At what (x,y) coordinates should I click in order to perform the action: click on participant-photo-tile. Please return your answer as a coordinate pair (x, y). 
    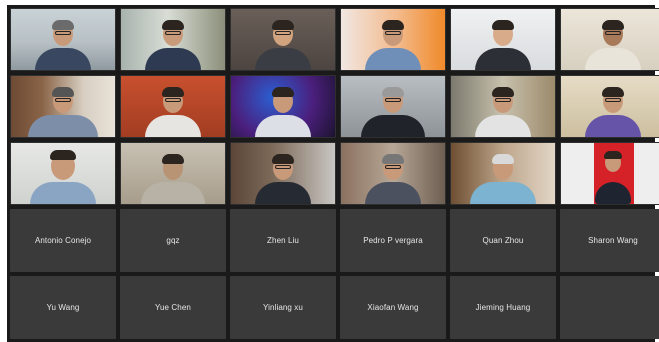
    Looking at the image, I should click on (609, 173).